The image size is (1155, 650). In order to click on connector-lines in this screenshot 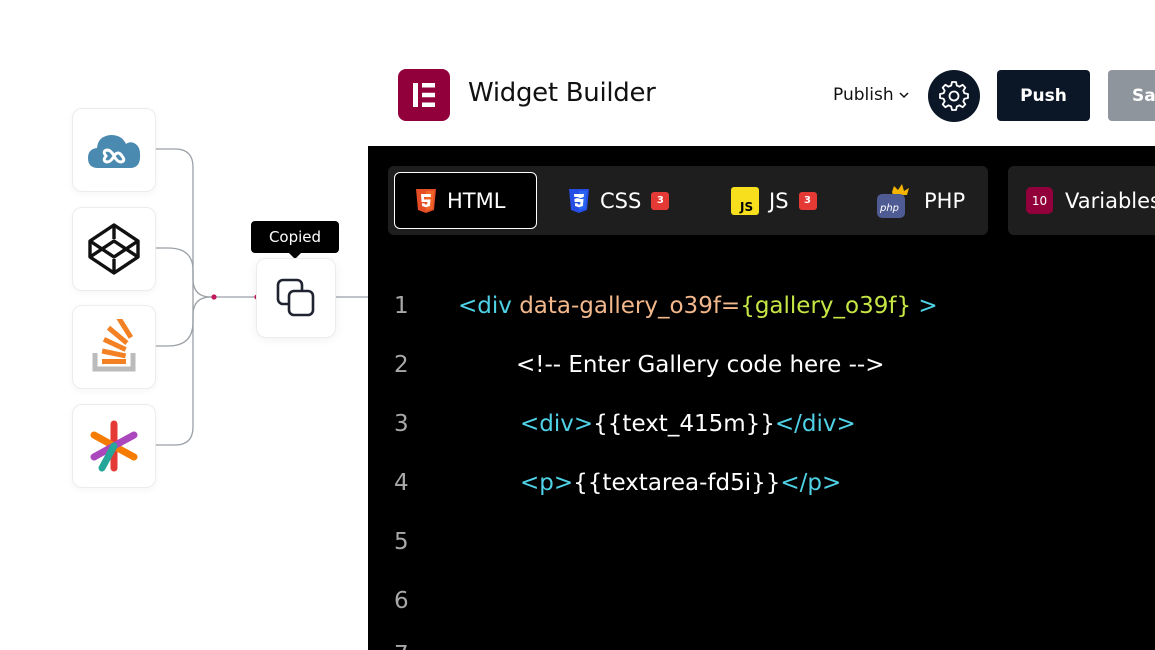, I will do `click(261, 297)`.